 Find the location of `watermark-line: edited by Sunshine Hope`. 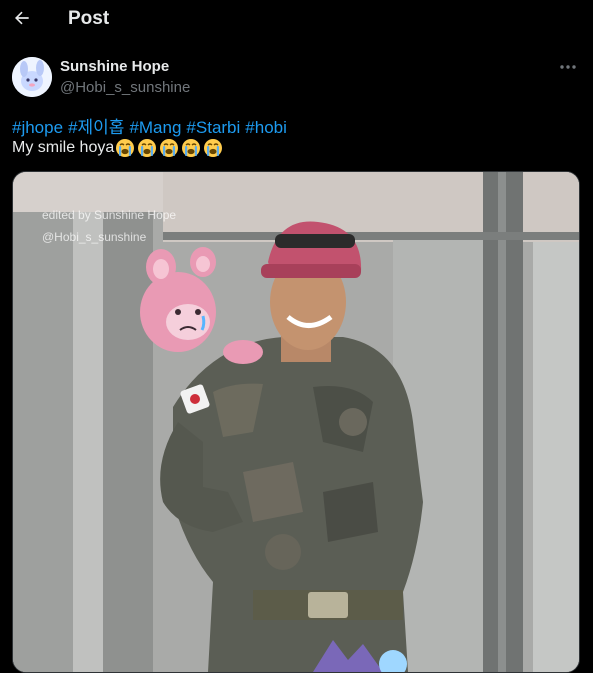

watermark-line: edited by Sunshine Hope is located at coordinates (109, 215).